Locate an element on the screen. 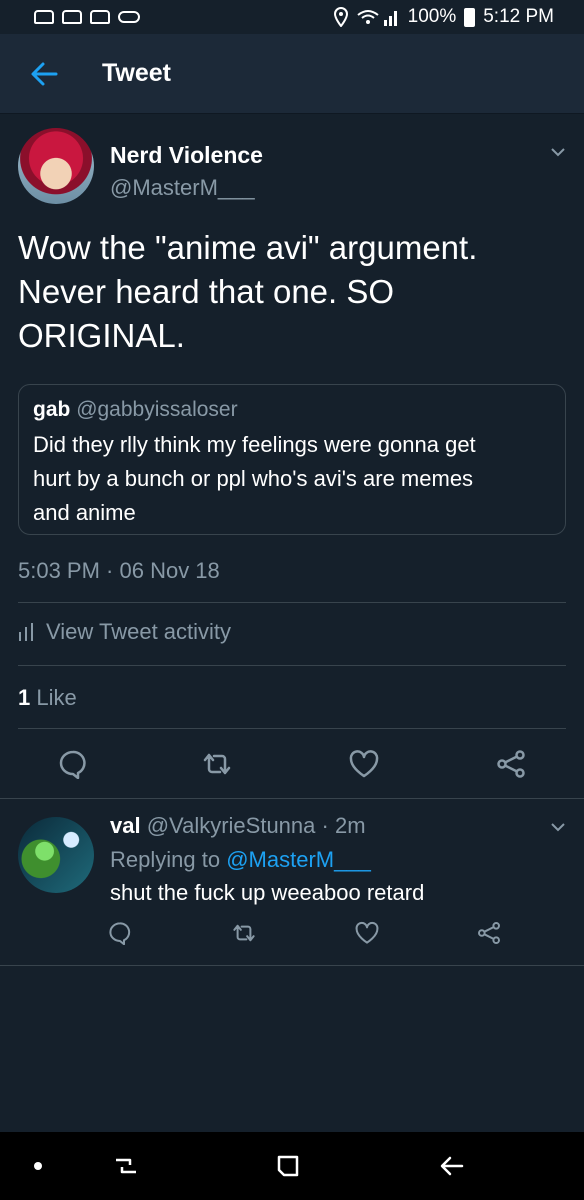 This screenshot has width=584, height=1200. bar-chart-icon is located at coordinates (26, 632).